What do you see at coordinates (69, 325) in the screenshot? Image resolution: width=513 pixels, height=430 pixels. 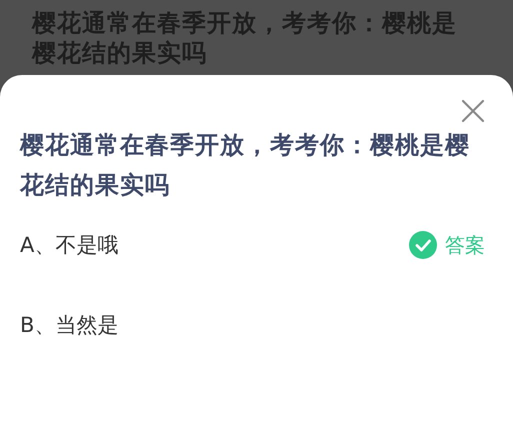 I see `answer-option: B、当然是` at bounding box center [69, 325].